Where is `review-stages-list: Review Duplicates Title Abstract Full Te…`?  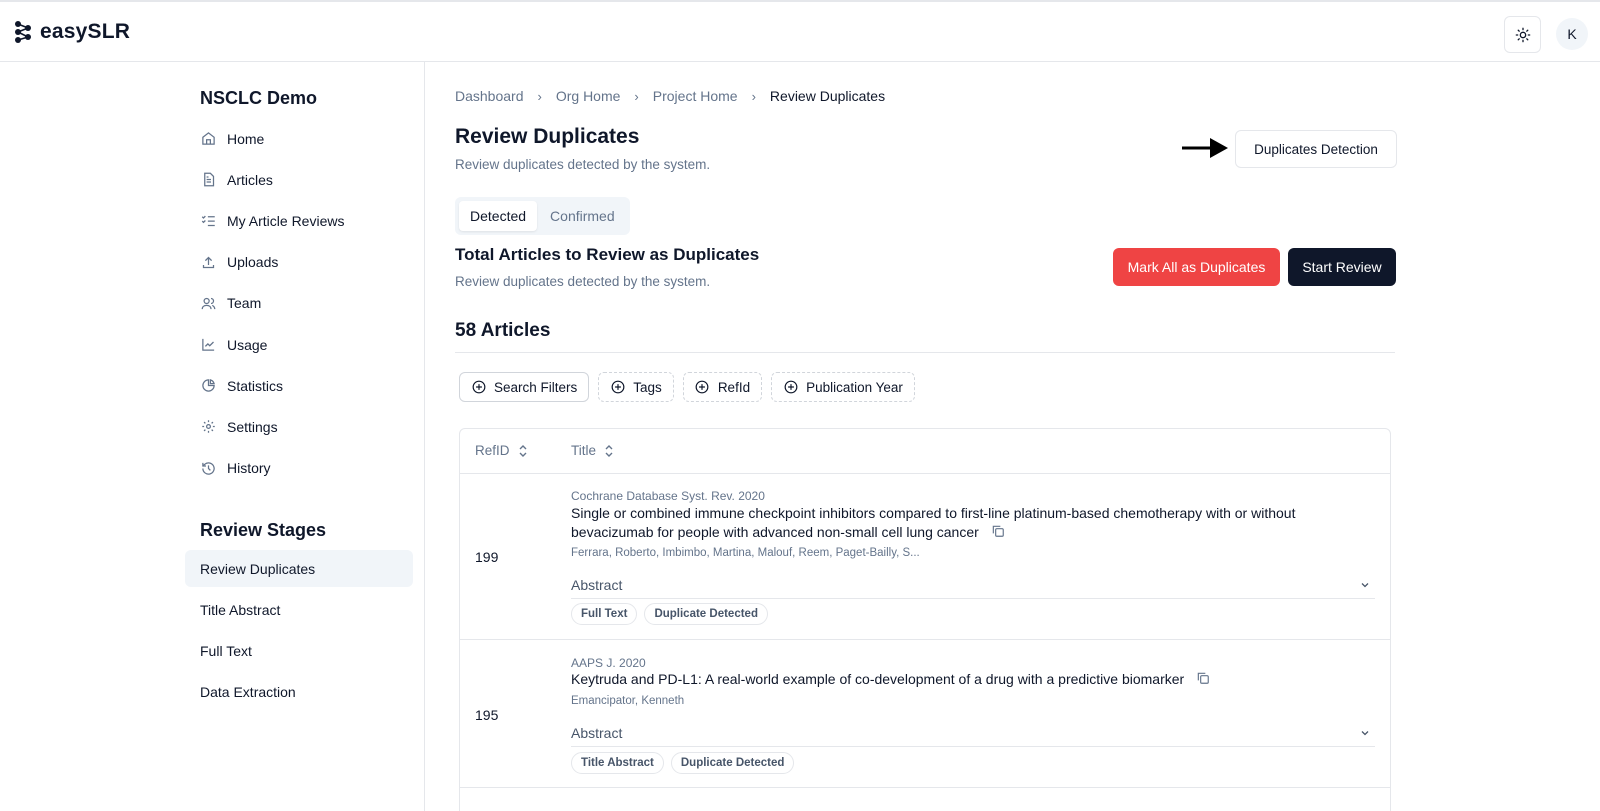 review-stages-list: Review Duplicates Title Abstract Full Te… is located at coordinates (299, 632).